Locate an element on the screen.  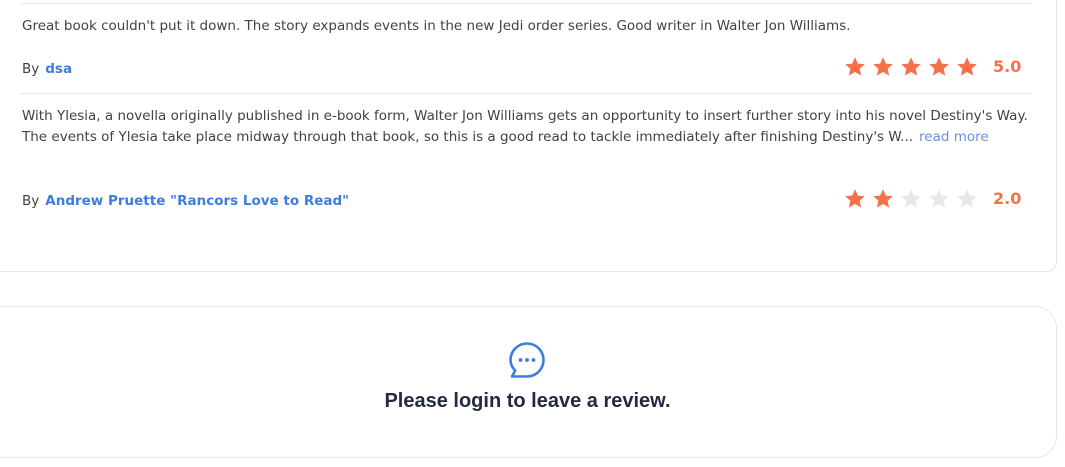
star-rating: 2.0 is located at coordinates (933, 198).